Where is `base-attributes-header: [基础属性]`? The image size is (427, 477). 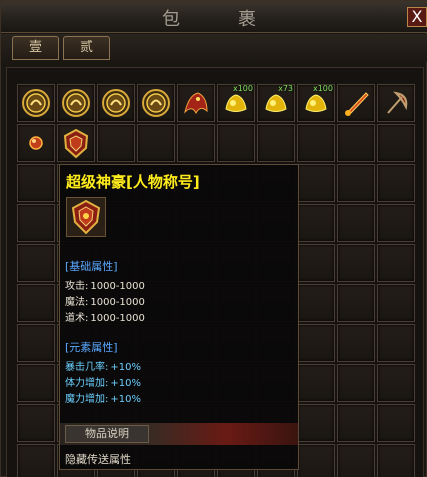 base-attributes-header: [基础属性] is located at coordinates (91, 266).